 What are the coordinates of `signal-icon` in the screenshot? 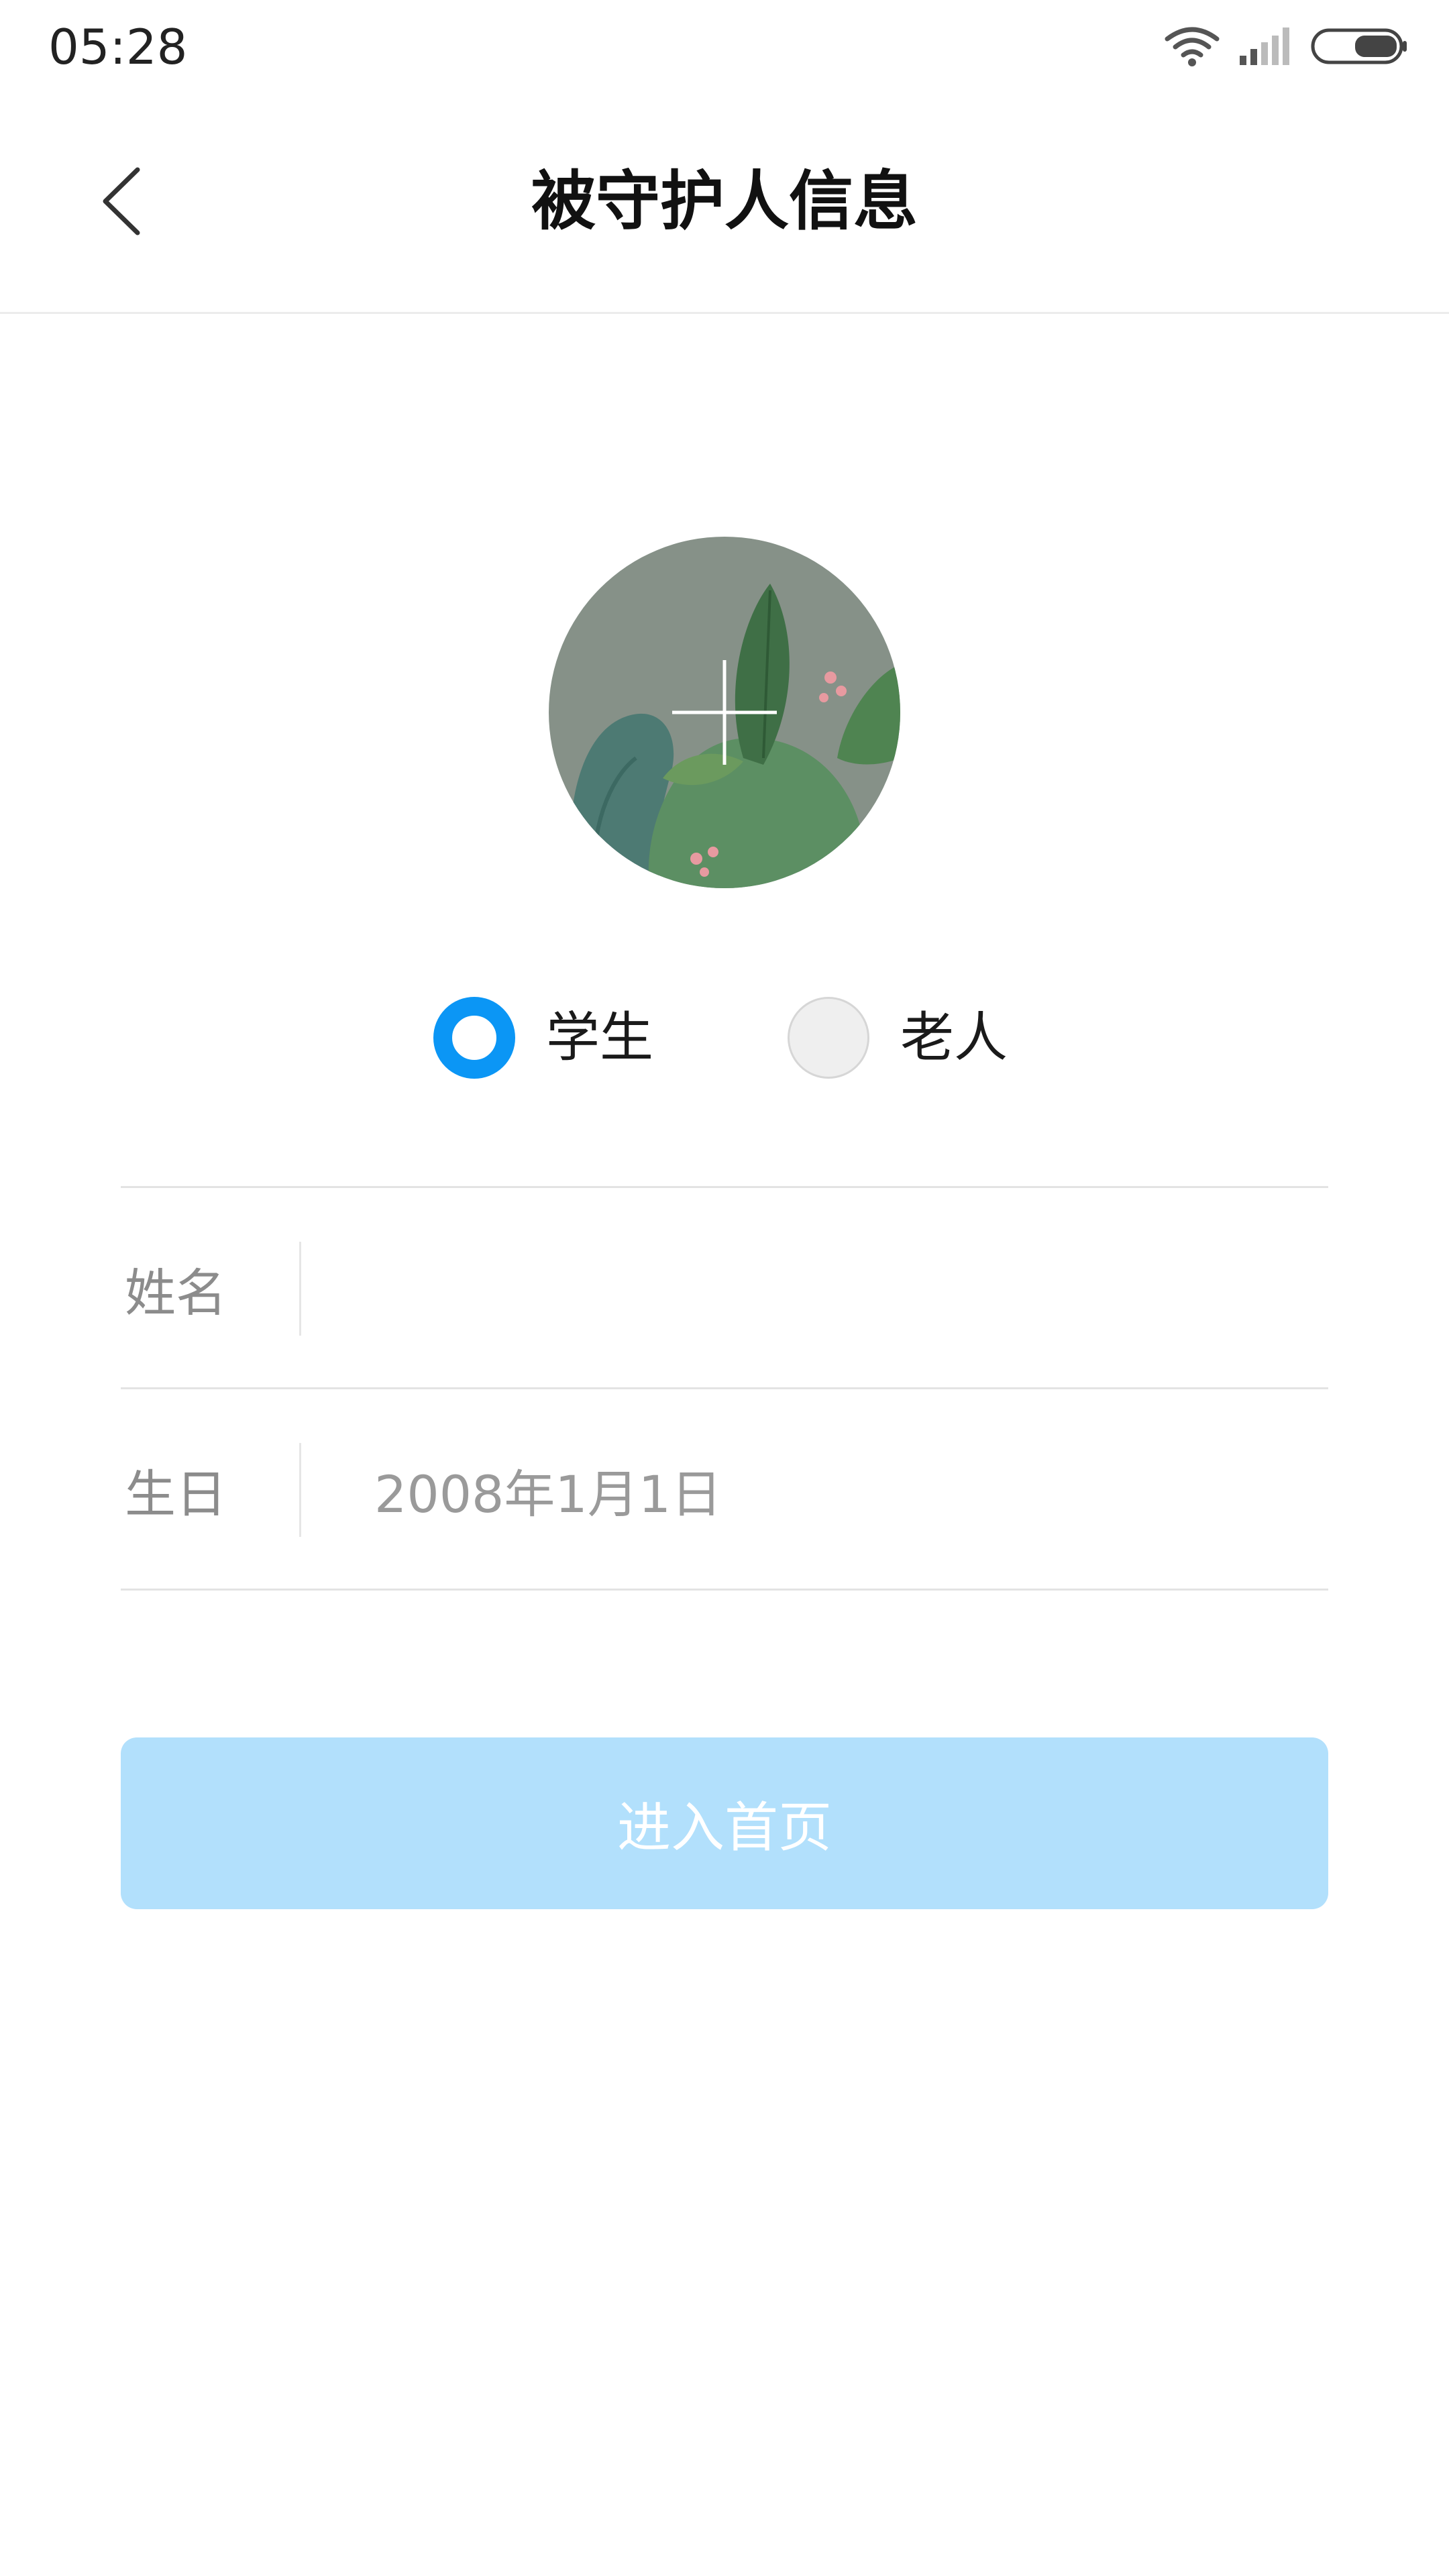 It's located at (1265, 47).